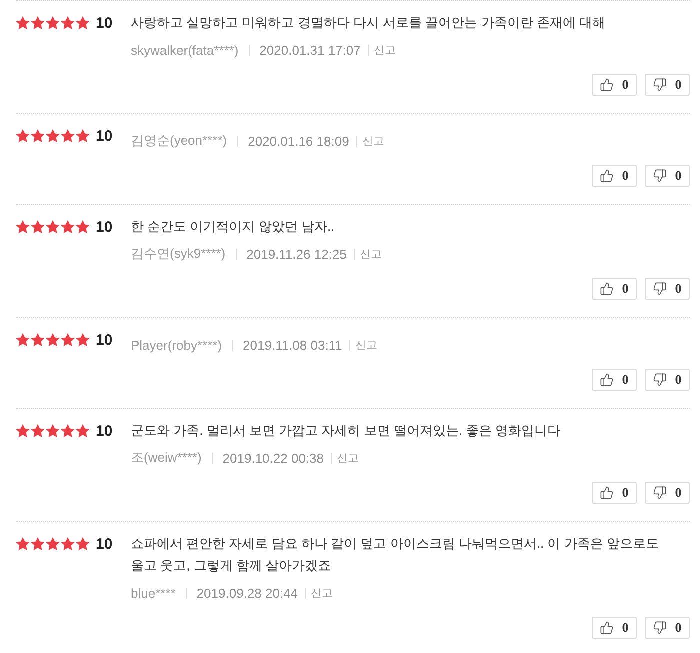  Describe the element at coordinates (233, 227) in the screenshot. I see `review-text: 한 순간도 이기적이지 않았던 남자..` at that location.